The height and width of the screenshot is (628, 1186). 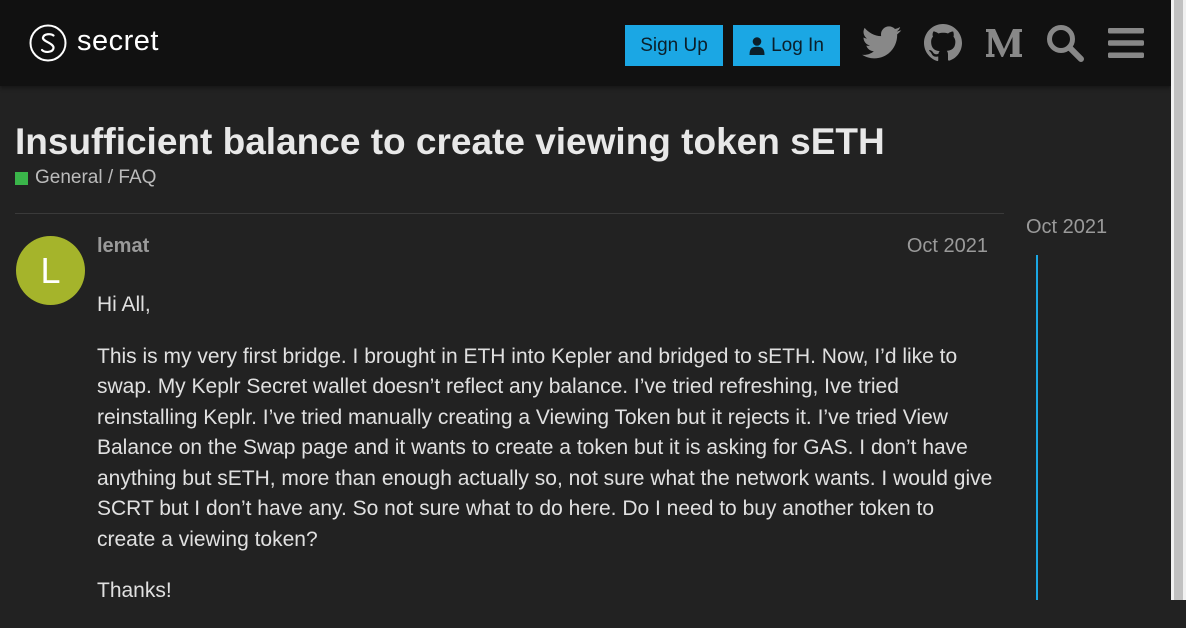 What do you see at coordinates (797, 45) in the screenshot?
I see `log-in-label: Log In` at bounding box center [797, 45].